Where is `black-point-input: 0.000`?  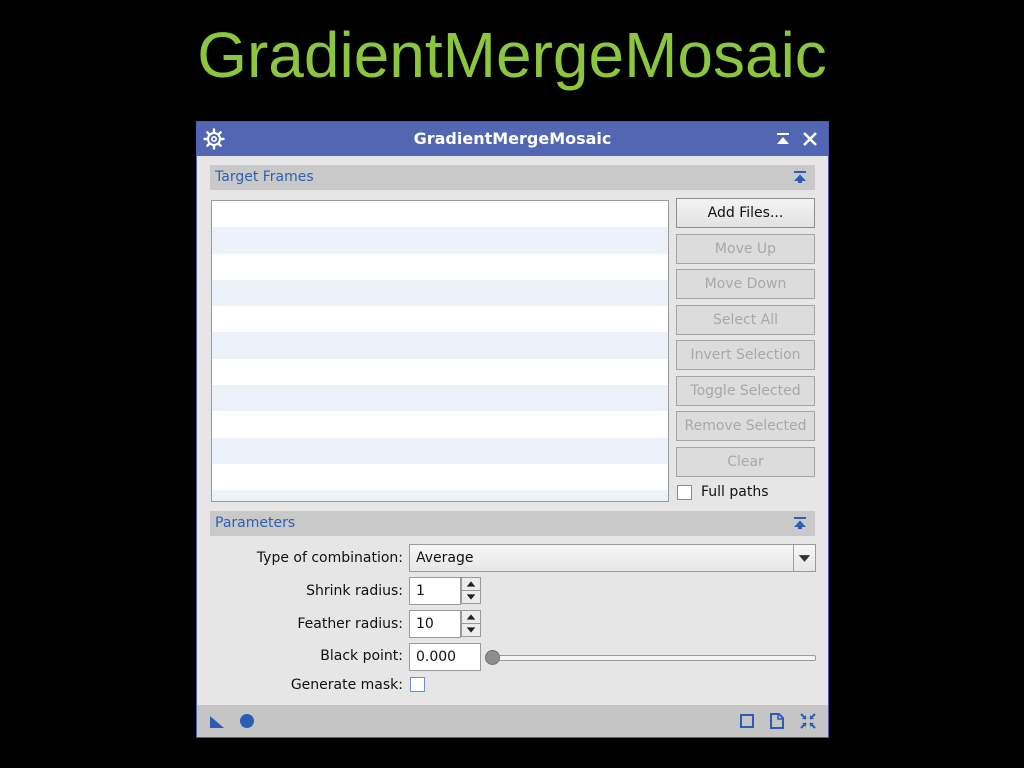
black-point-input: 0.000 is located at coordinates (445, 657).